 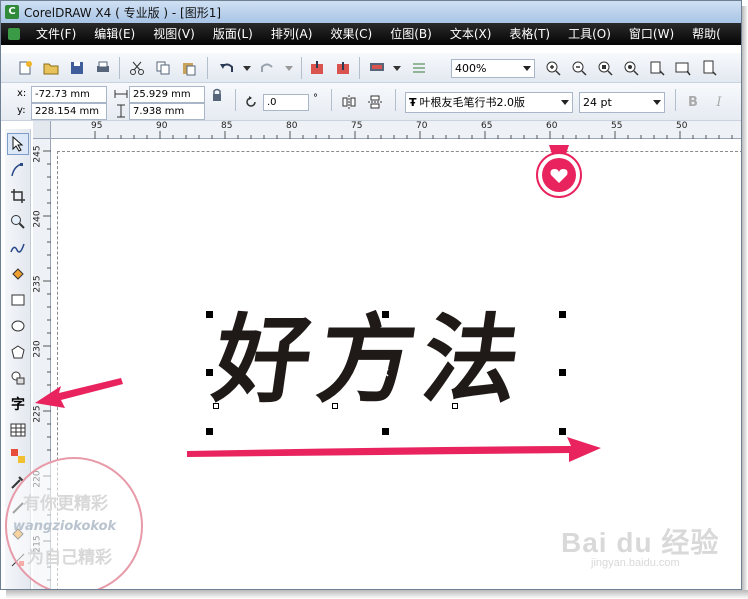 What do you see at coordinates (377, 594) in the screenshot?
I see `window-shadow-bottom` at bounding box center [377, 594].